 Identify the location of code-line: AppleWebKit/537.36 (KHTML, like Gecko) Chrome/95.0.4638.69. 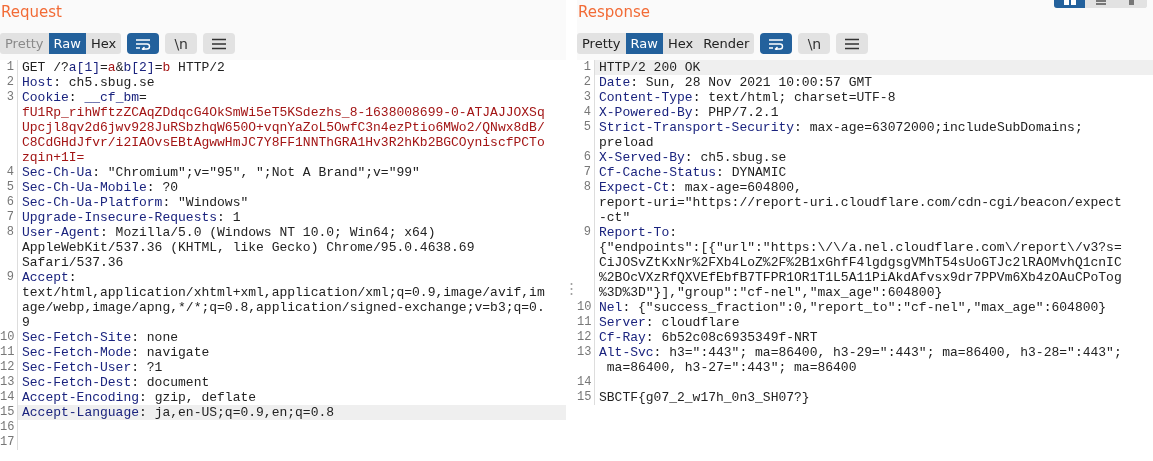
(249, 247).